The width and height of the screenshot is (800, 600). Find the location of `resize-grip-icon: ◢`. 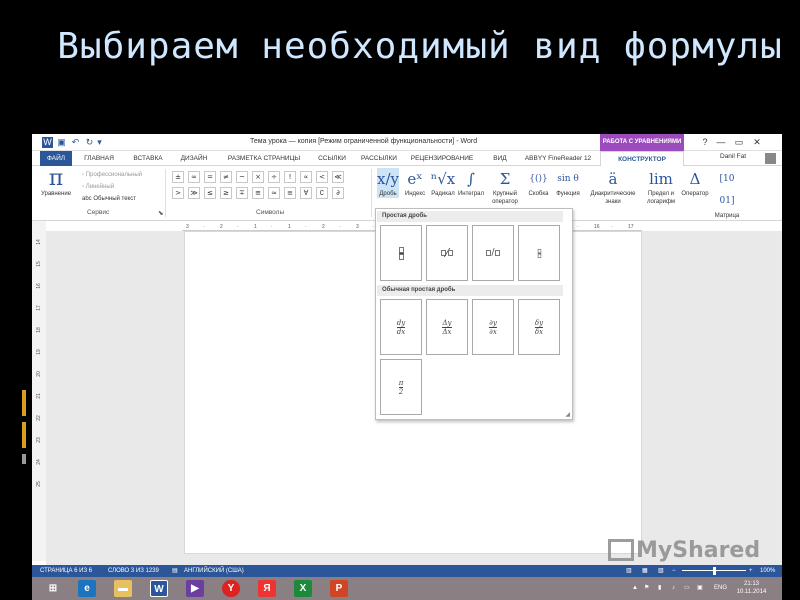

resize-grip-icon: ◢ is located at coordinates (567, 414).